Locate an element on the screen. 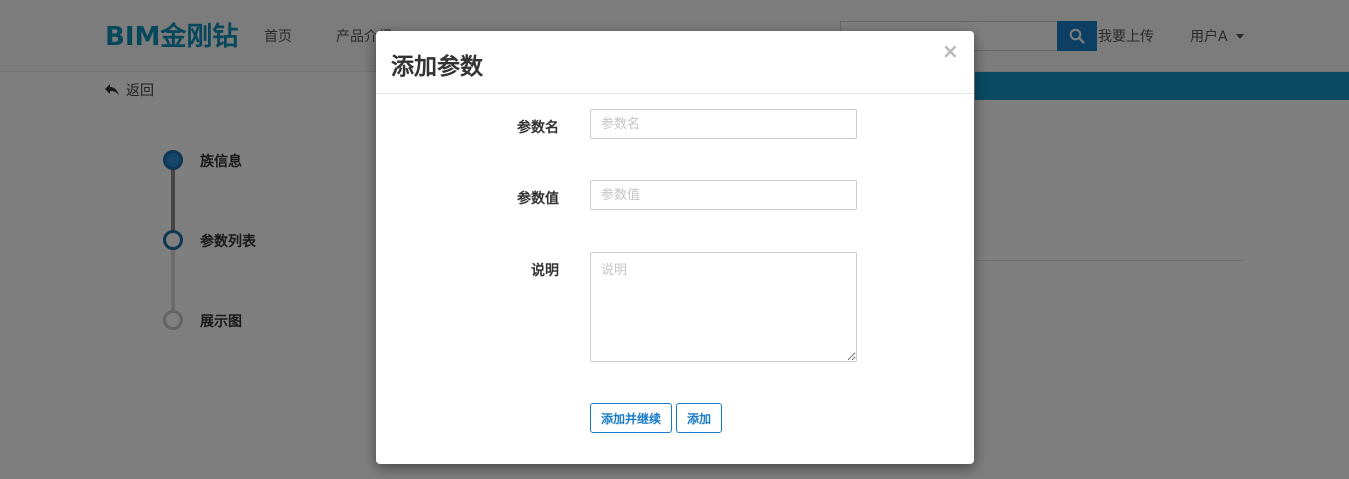 This screenshot has height=479, width=1349. modal-title: 添加参数 is located at coordinates (437, 67).